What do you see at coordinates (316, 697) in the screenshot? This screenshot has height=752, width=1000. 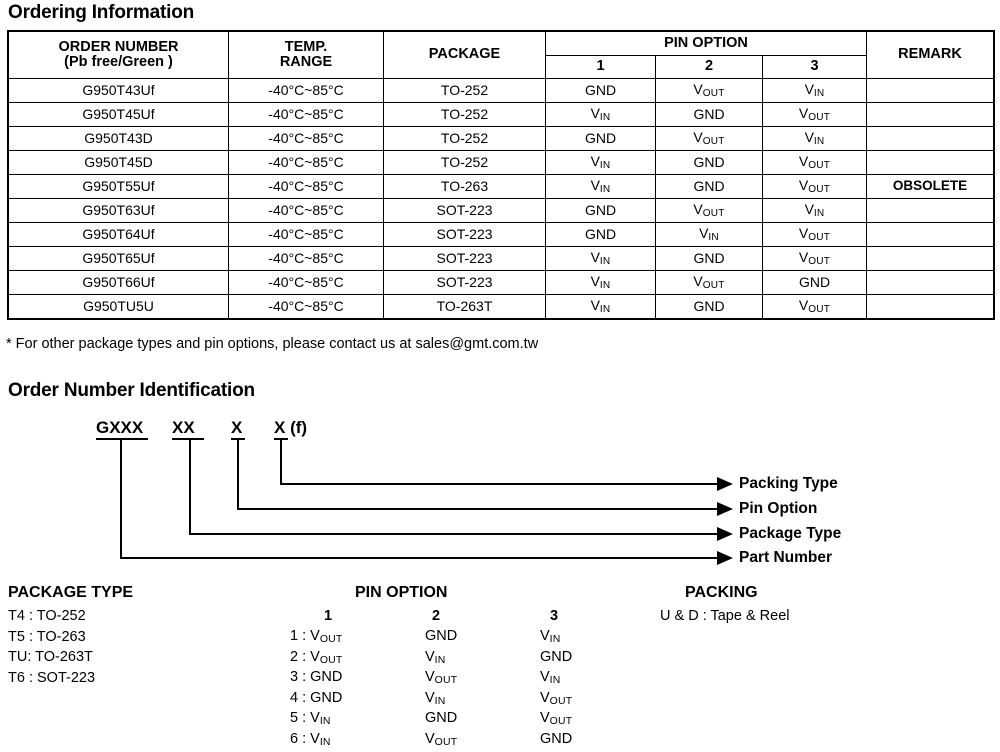 I see `legend-item-pin-option-col1: 4 : GND` at bounding box center [316, 697].